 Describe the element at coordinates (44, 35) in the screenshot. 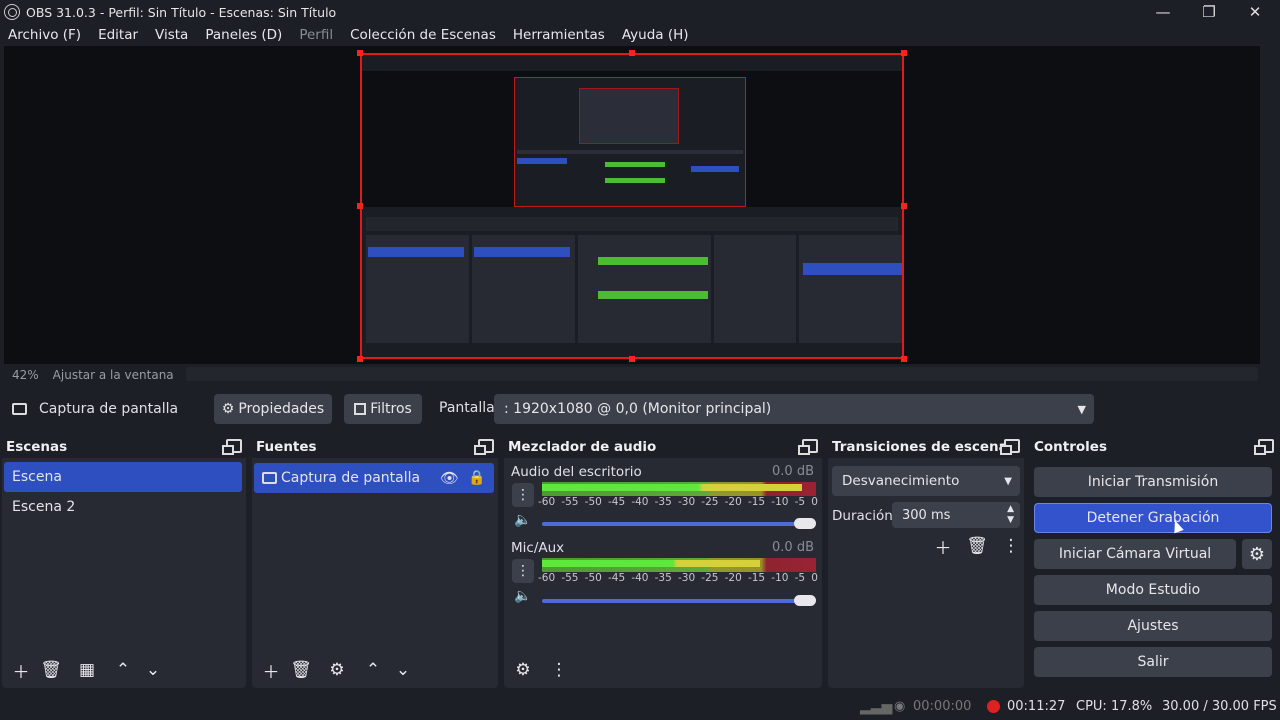

I see `menu-archivo: Archivo (F)` at that location.